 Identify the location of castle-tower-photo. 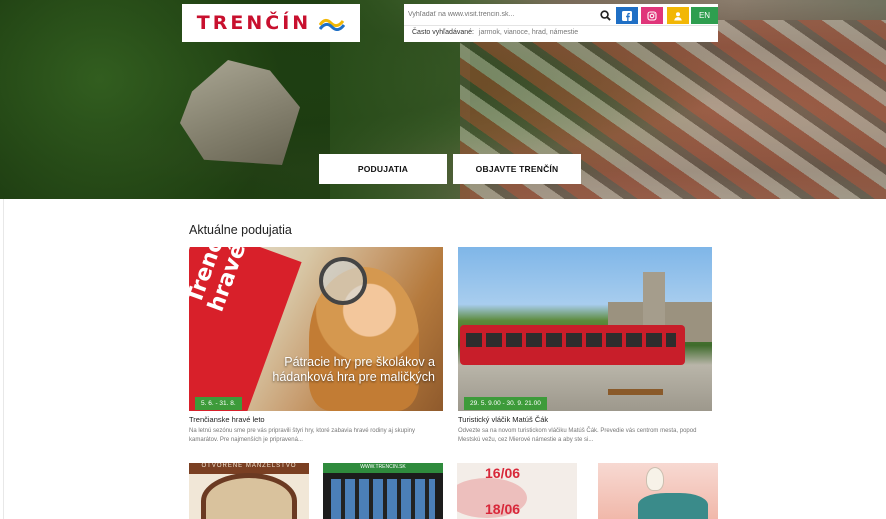
(654, 302).